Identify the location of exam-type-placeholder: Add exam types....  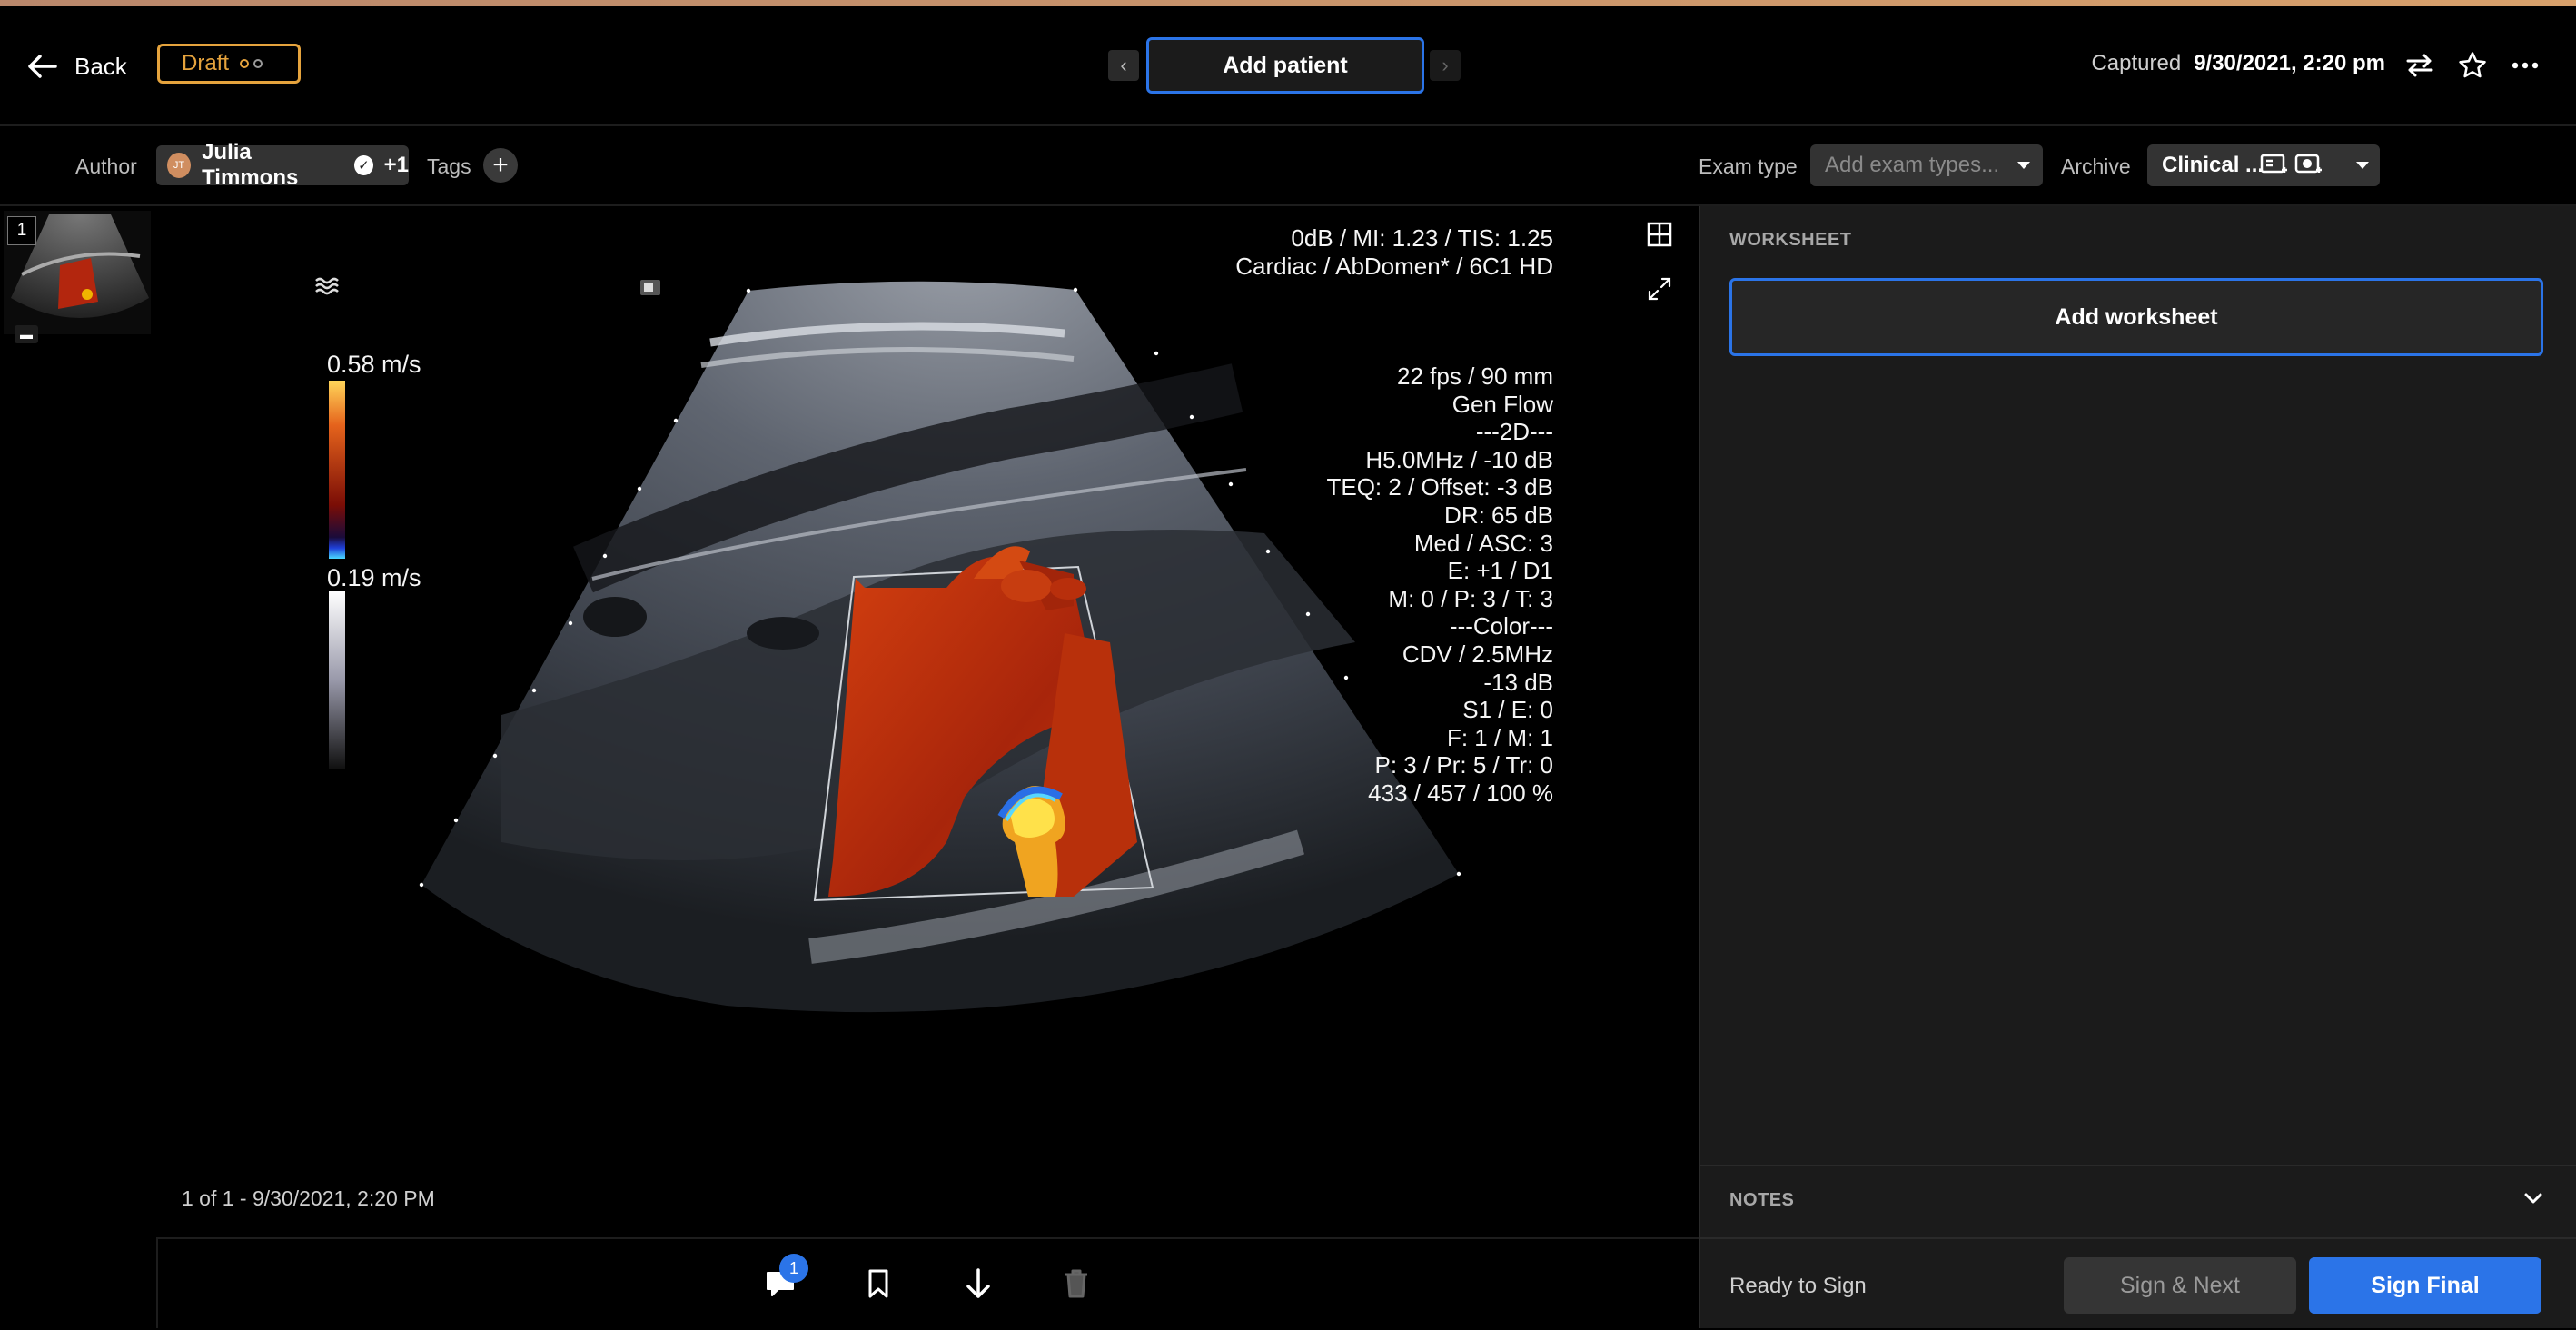
(1912, 165).